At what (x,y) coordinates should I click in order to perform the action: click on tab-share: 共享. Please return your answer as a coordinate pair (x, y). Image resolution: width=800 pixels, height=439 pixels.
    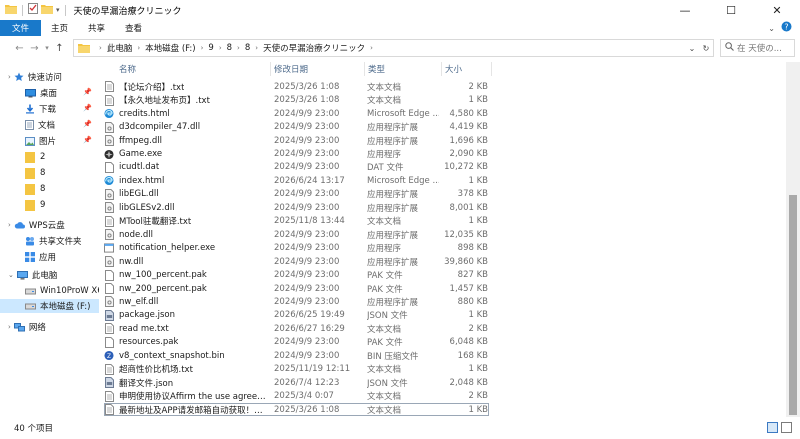
    Looking at the image, I should click on (96, 28).